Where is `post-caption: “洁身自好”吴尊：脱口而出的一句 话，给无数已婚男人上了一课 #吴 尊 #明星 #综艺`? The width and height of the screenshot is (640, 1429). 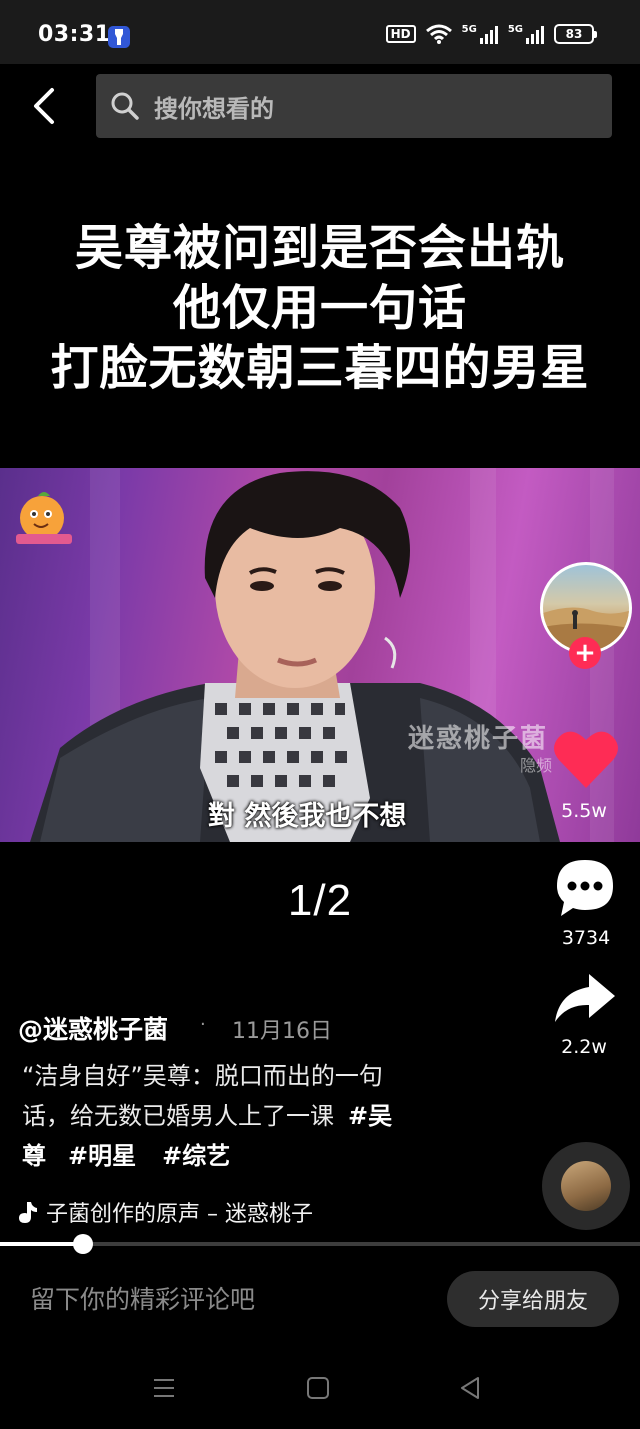 post-caption: “洁身自好”吴尊：脱口而出的一句 话，给无数已婚男人上了一课 #吴 尊 #明星 #综艺 is located at coordinates (242, 1116).